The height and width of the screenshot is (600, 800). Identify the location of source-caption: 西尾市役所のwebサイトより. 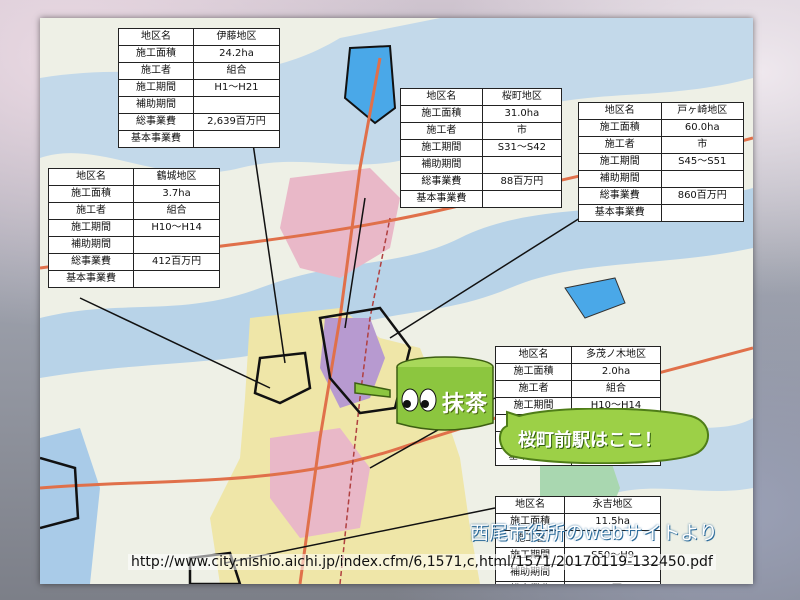
(594, 533).